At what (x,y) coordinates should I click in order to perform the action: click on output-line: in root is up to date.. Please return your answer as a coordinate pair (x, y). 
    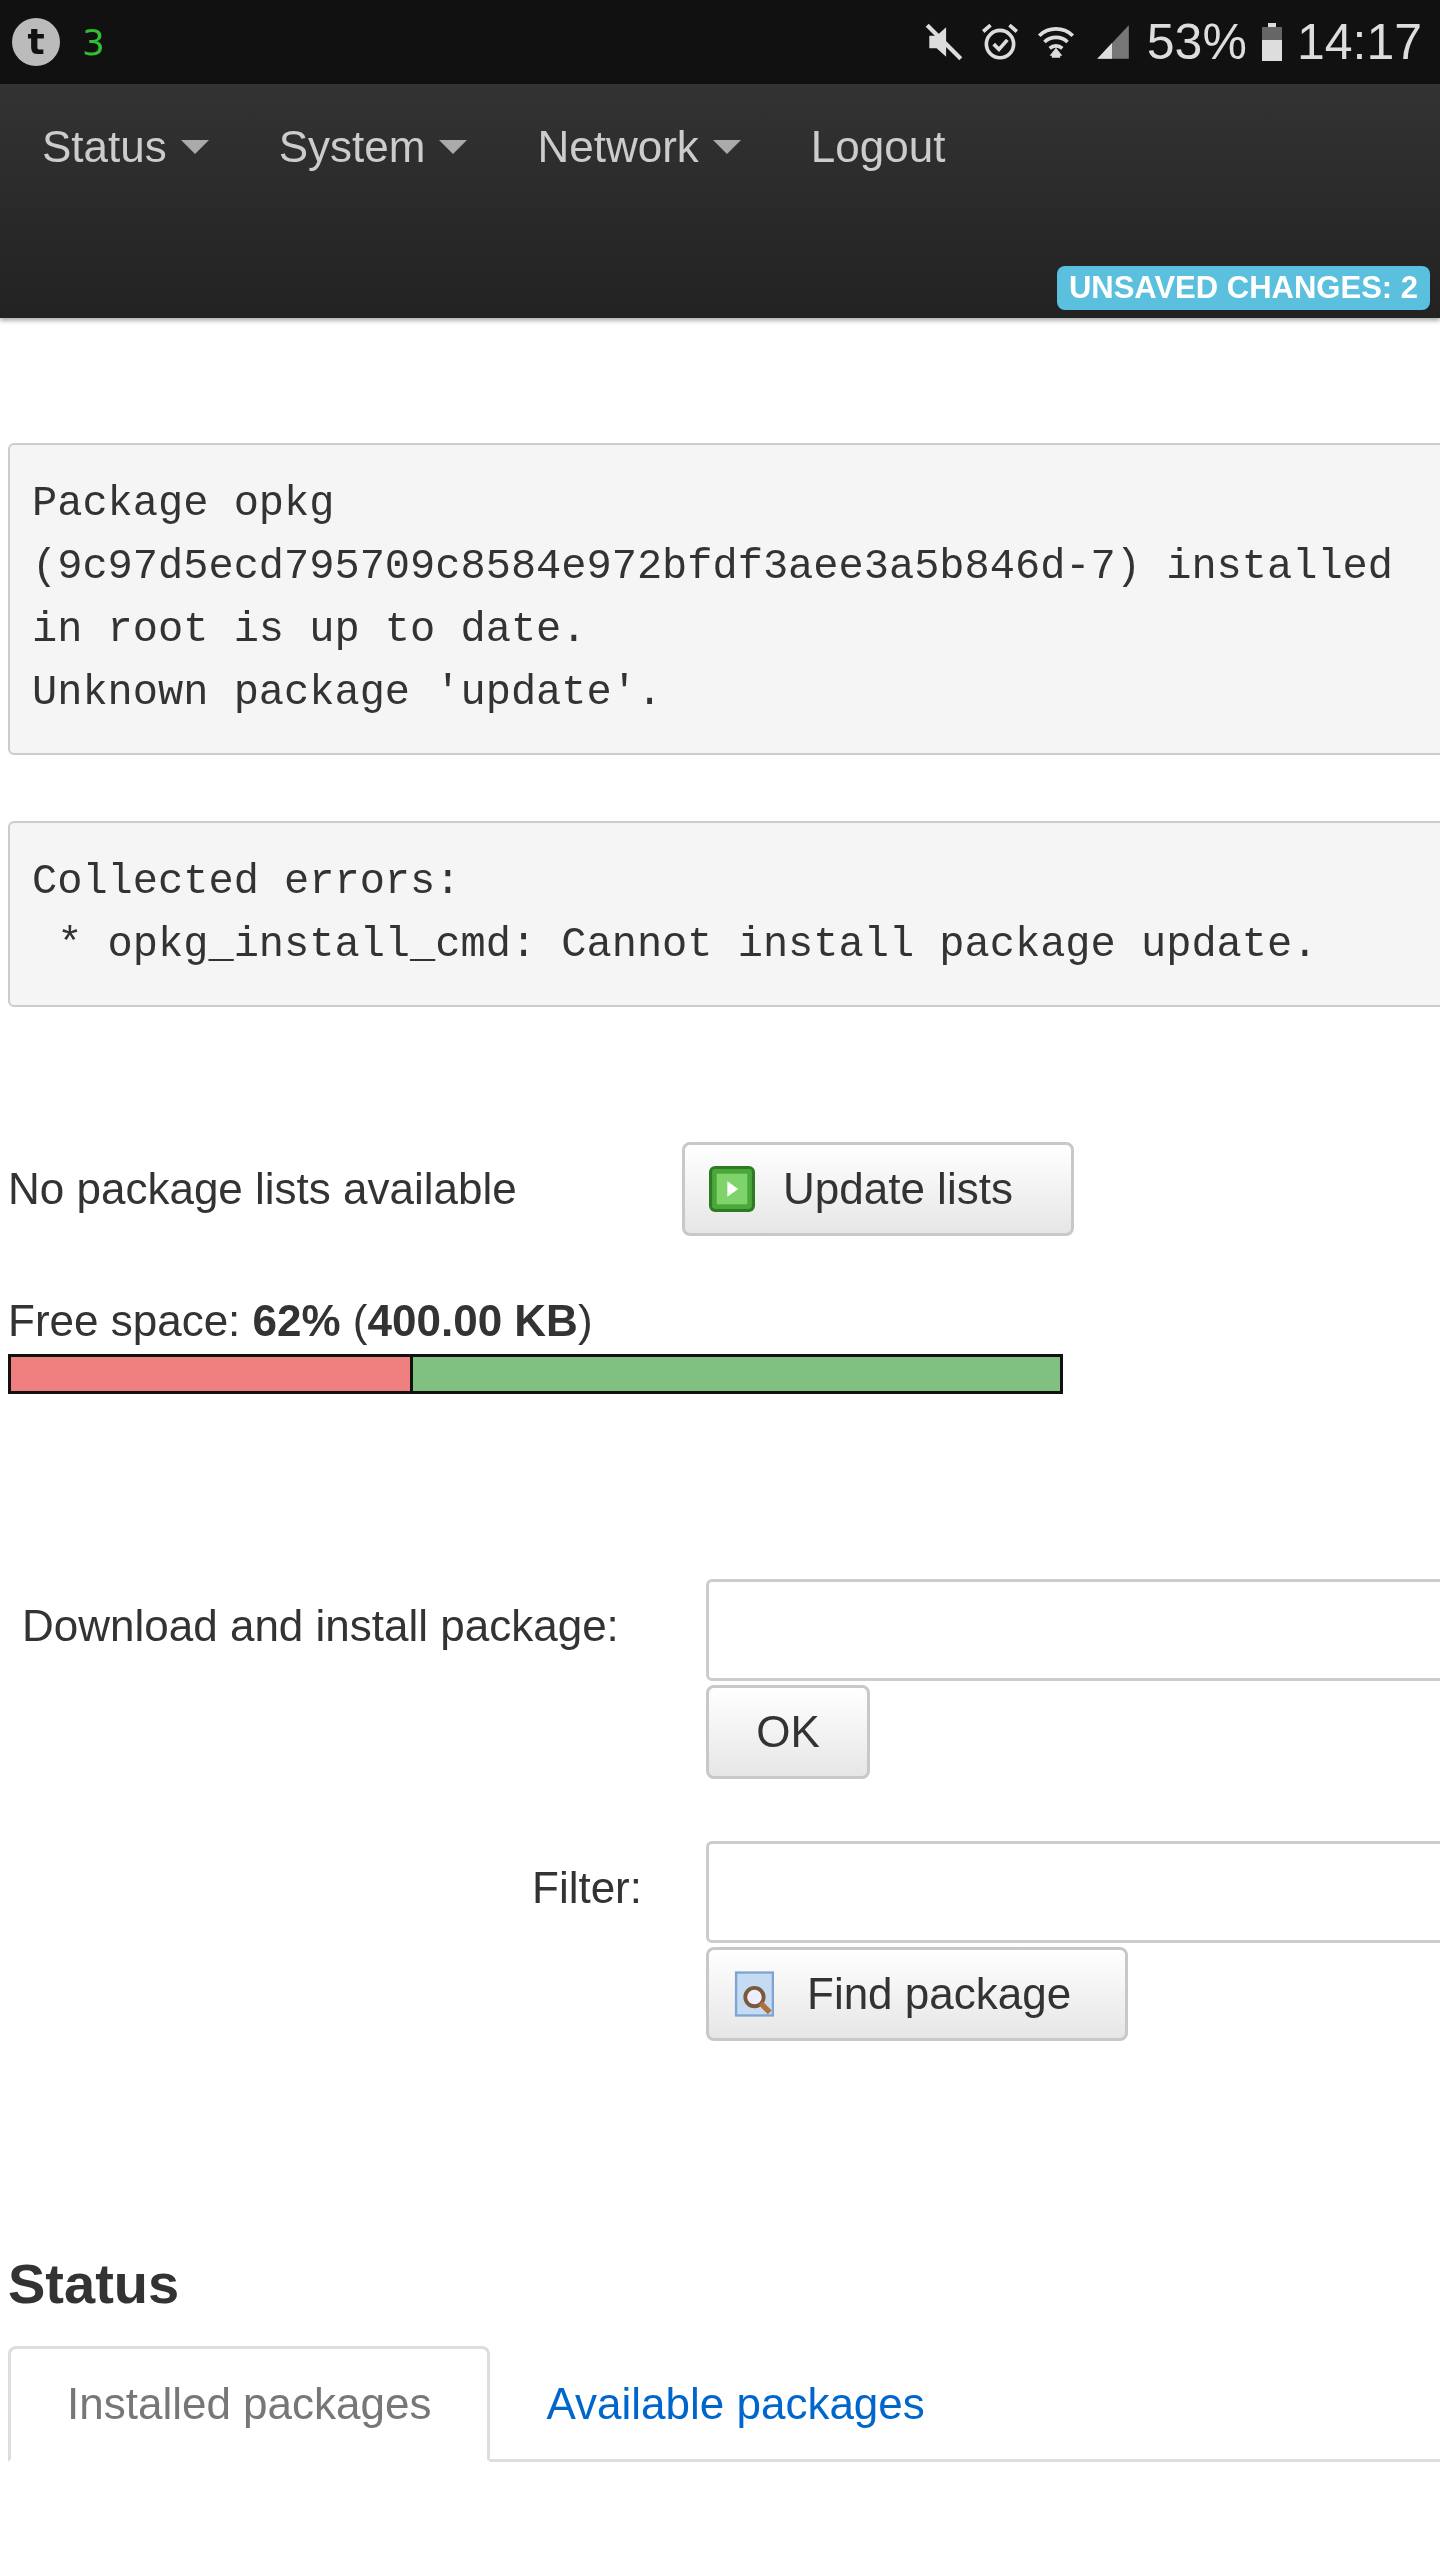
    Looking at the image, I should click on (310, 630).